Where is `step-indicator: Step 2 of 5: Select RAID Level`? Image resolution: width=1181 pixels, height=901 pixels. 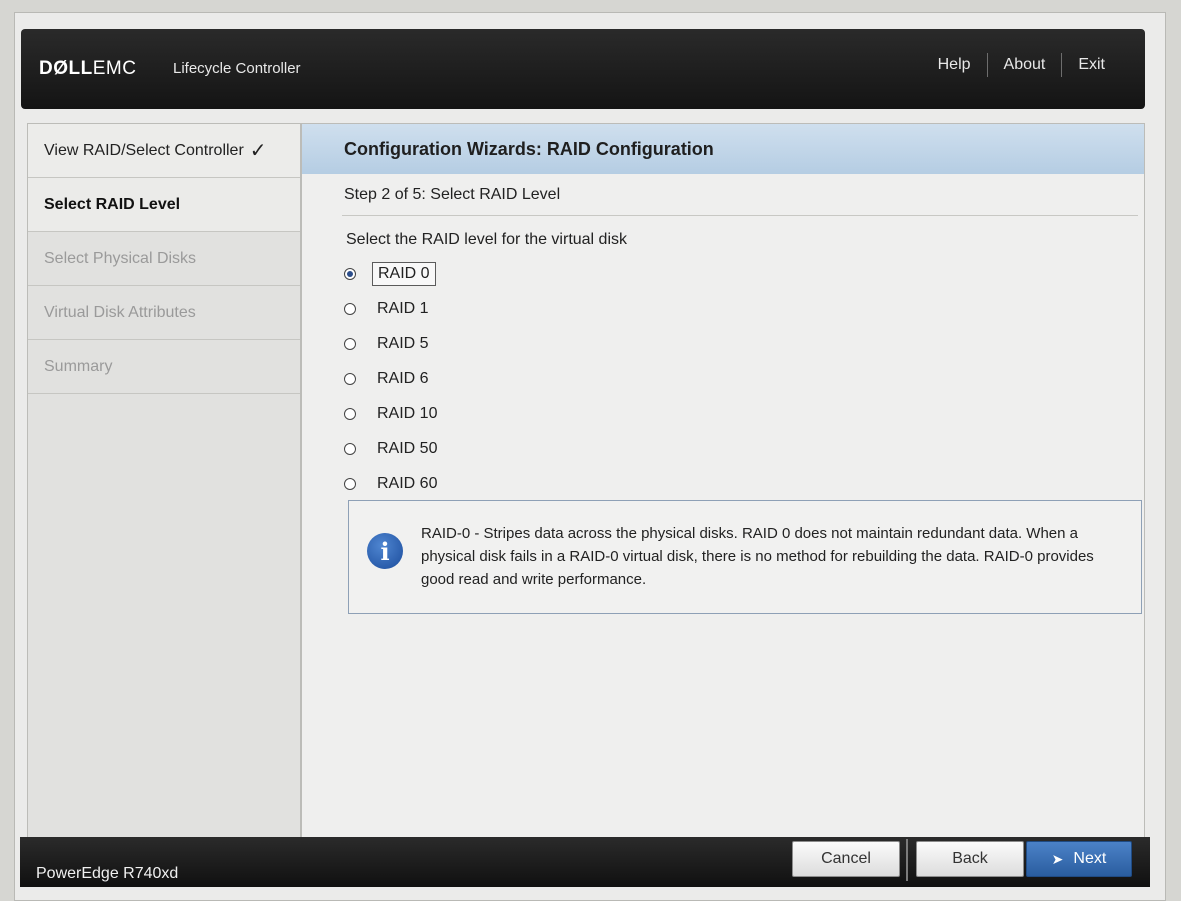
step-indicator: Step 2 of 5: Select RAID Level is located at coordinates (452, 194).